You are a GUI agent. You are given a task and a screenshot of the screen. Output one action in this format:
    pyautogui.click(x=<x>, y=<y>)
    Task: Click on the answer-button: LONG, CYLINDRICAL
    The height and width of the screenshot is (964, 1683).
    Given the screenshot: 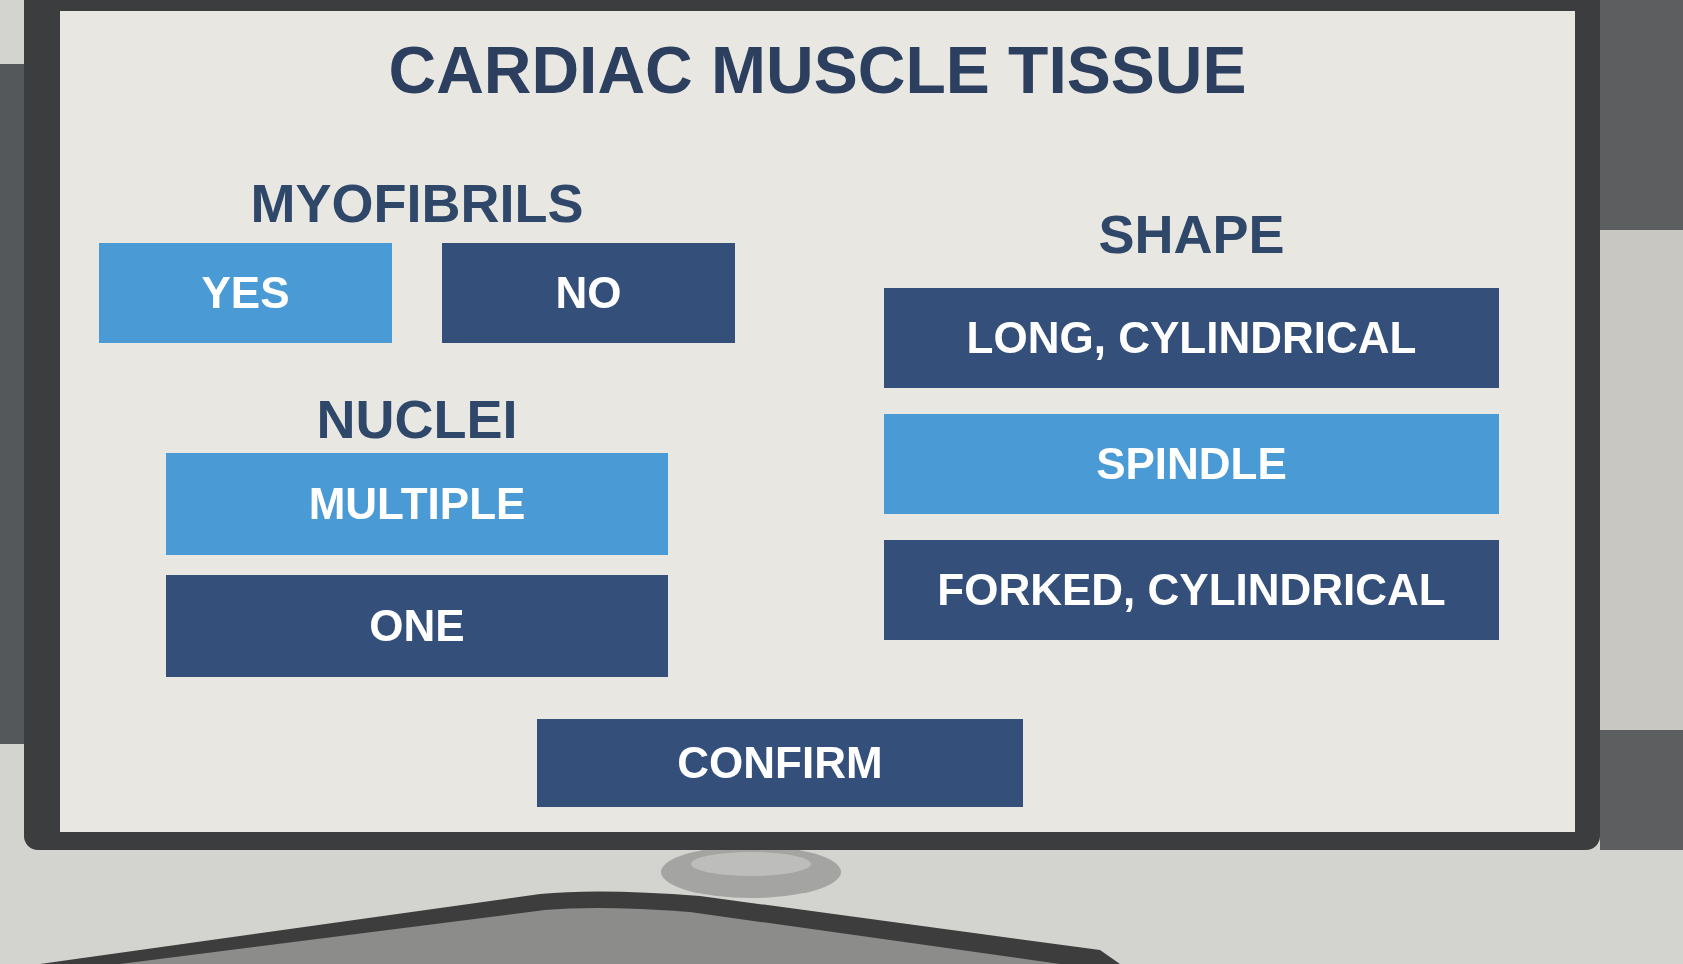 What is the action you would take?
    pyautogui.click(x=1191, y=338)
    